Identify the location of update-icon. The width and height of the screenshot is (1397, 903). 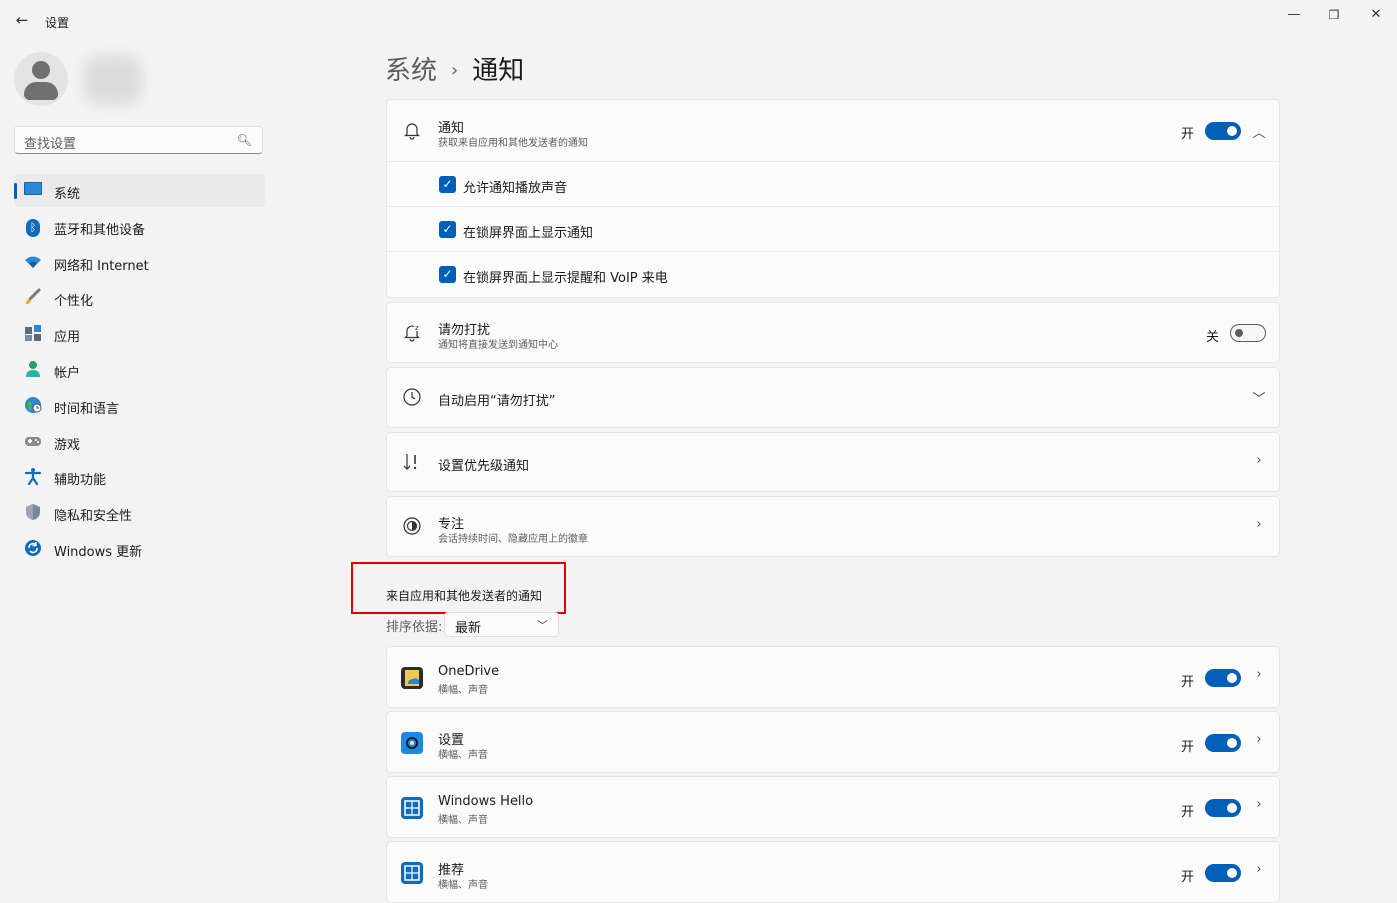
(33, 548).